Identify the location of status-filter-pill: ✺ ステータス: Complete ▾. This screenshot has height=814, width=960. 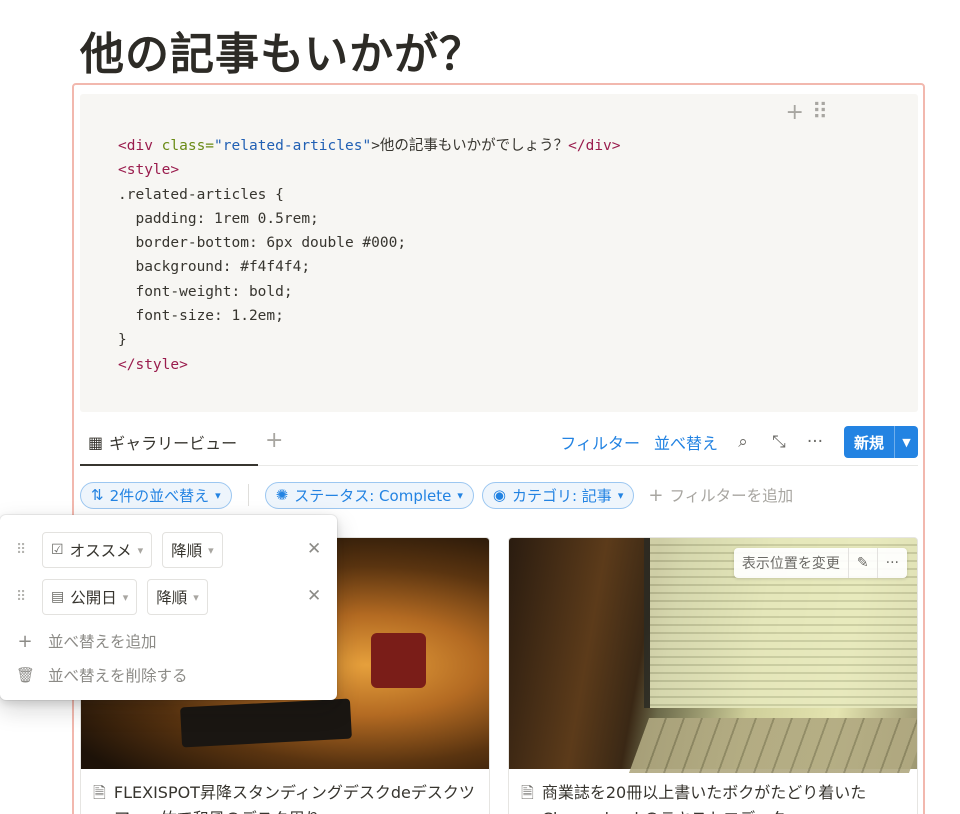
(369, 495).